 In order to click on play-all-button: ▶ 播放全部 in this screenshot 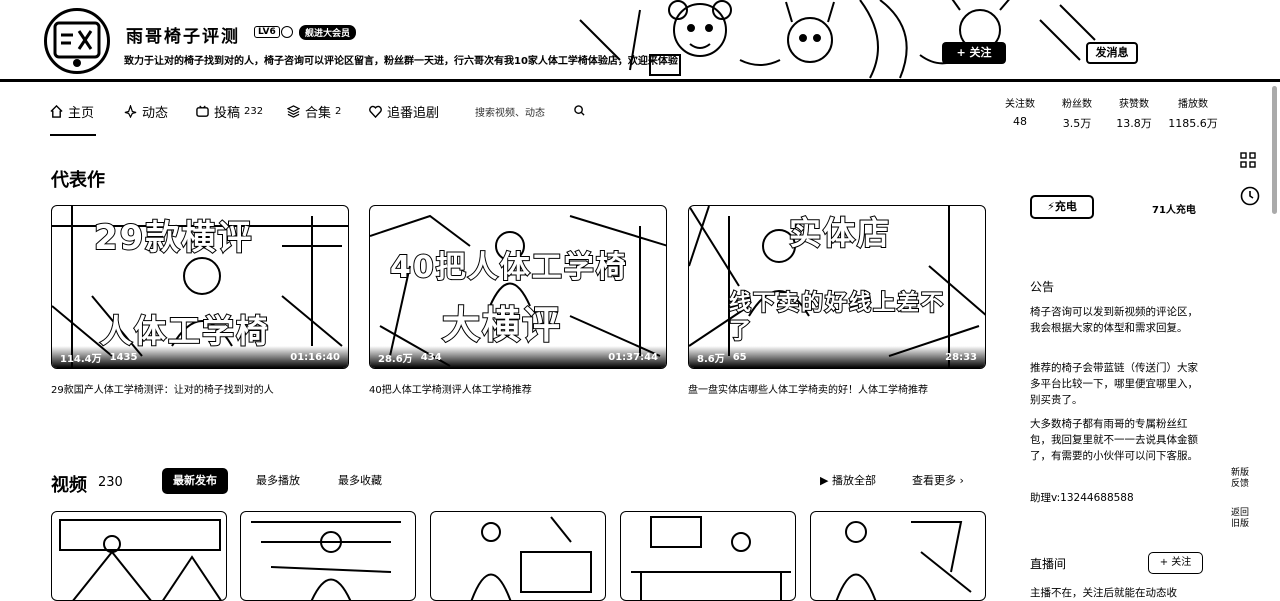, I will do `click(848, 481)`.